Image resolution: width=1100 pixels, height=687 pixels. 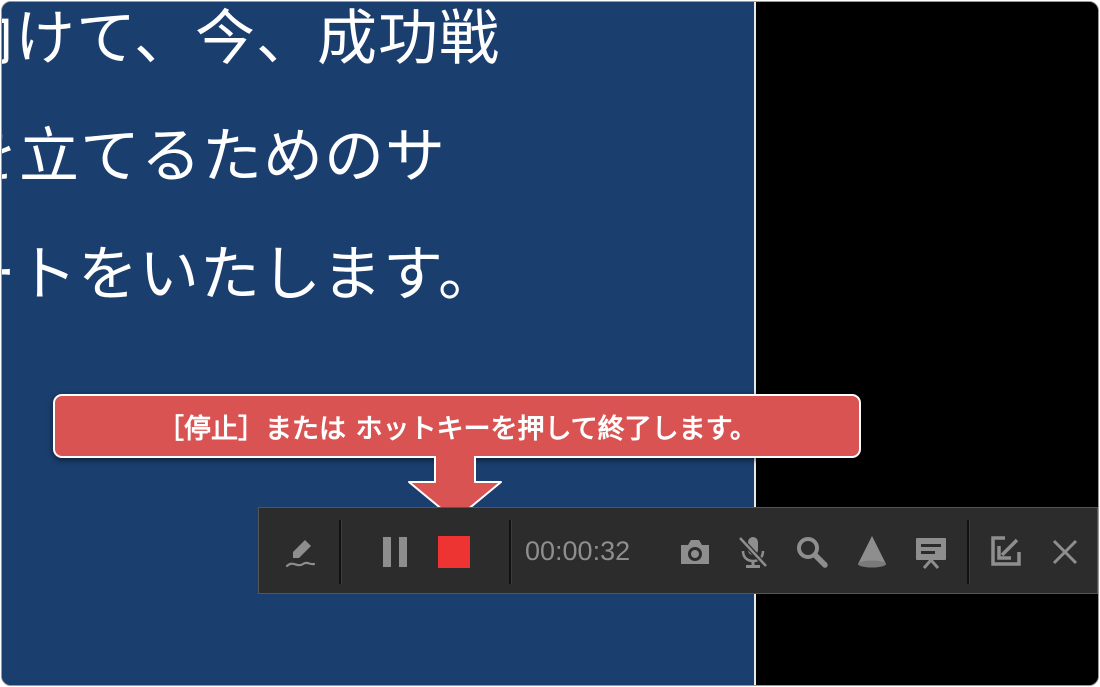 I want to click on screenshot-button, so click(x=695, y=551).